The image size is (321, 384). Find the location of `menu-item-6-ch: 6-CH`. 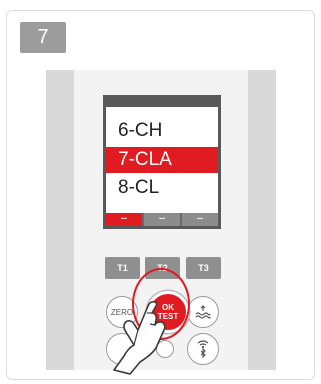

menu-item-6-ch: 6-CH is located at coordinates (162, 131).